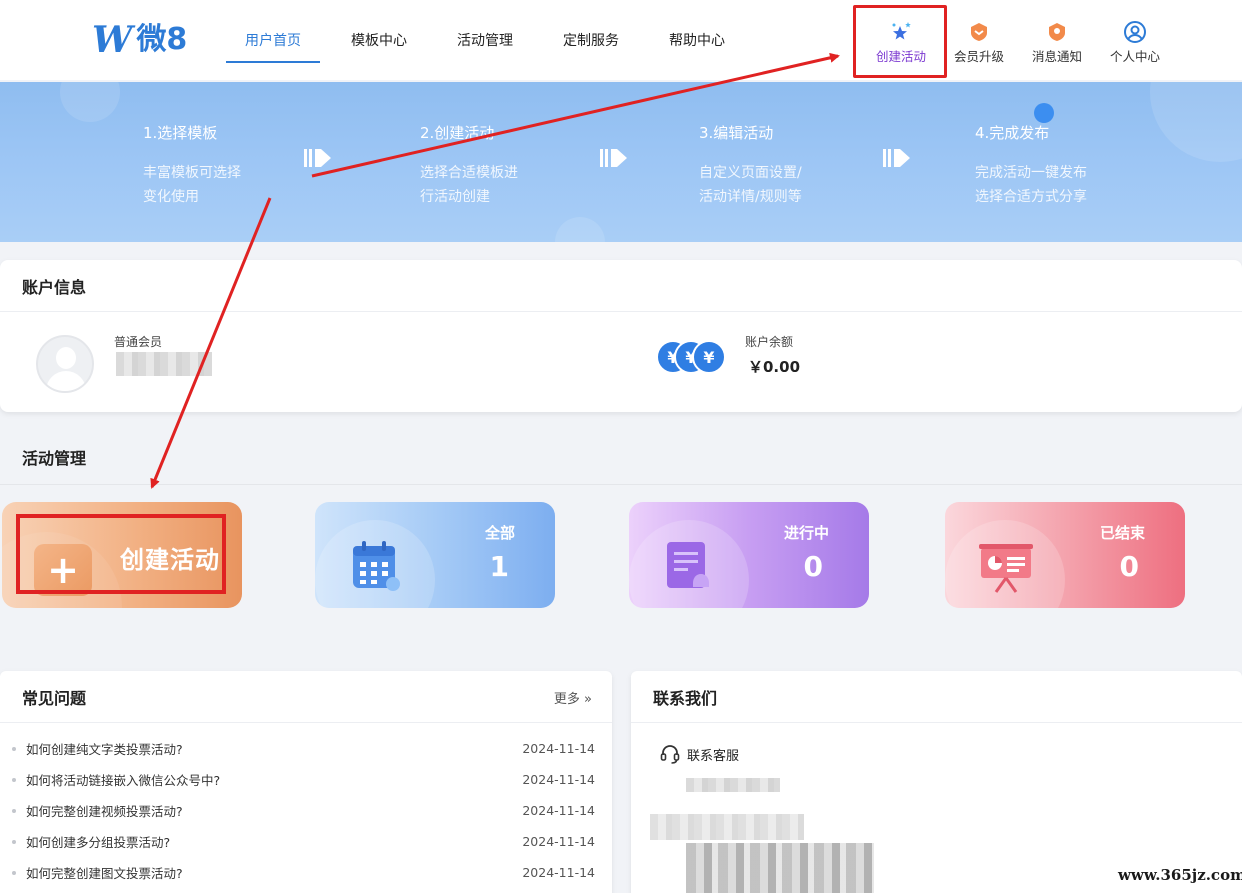 This screenshot has height=893, width=1242. I want to click on activity-card-running: 进行中 0, so click(749, 555).